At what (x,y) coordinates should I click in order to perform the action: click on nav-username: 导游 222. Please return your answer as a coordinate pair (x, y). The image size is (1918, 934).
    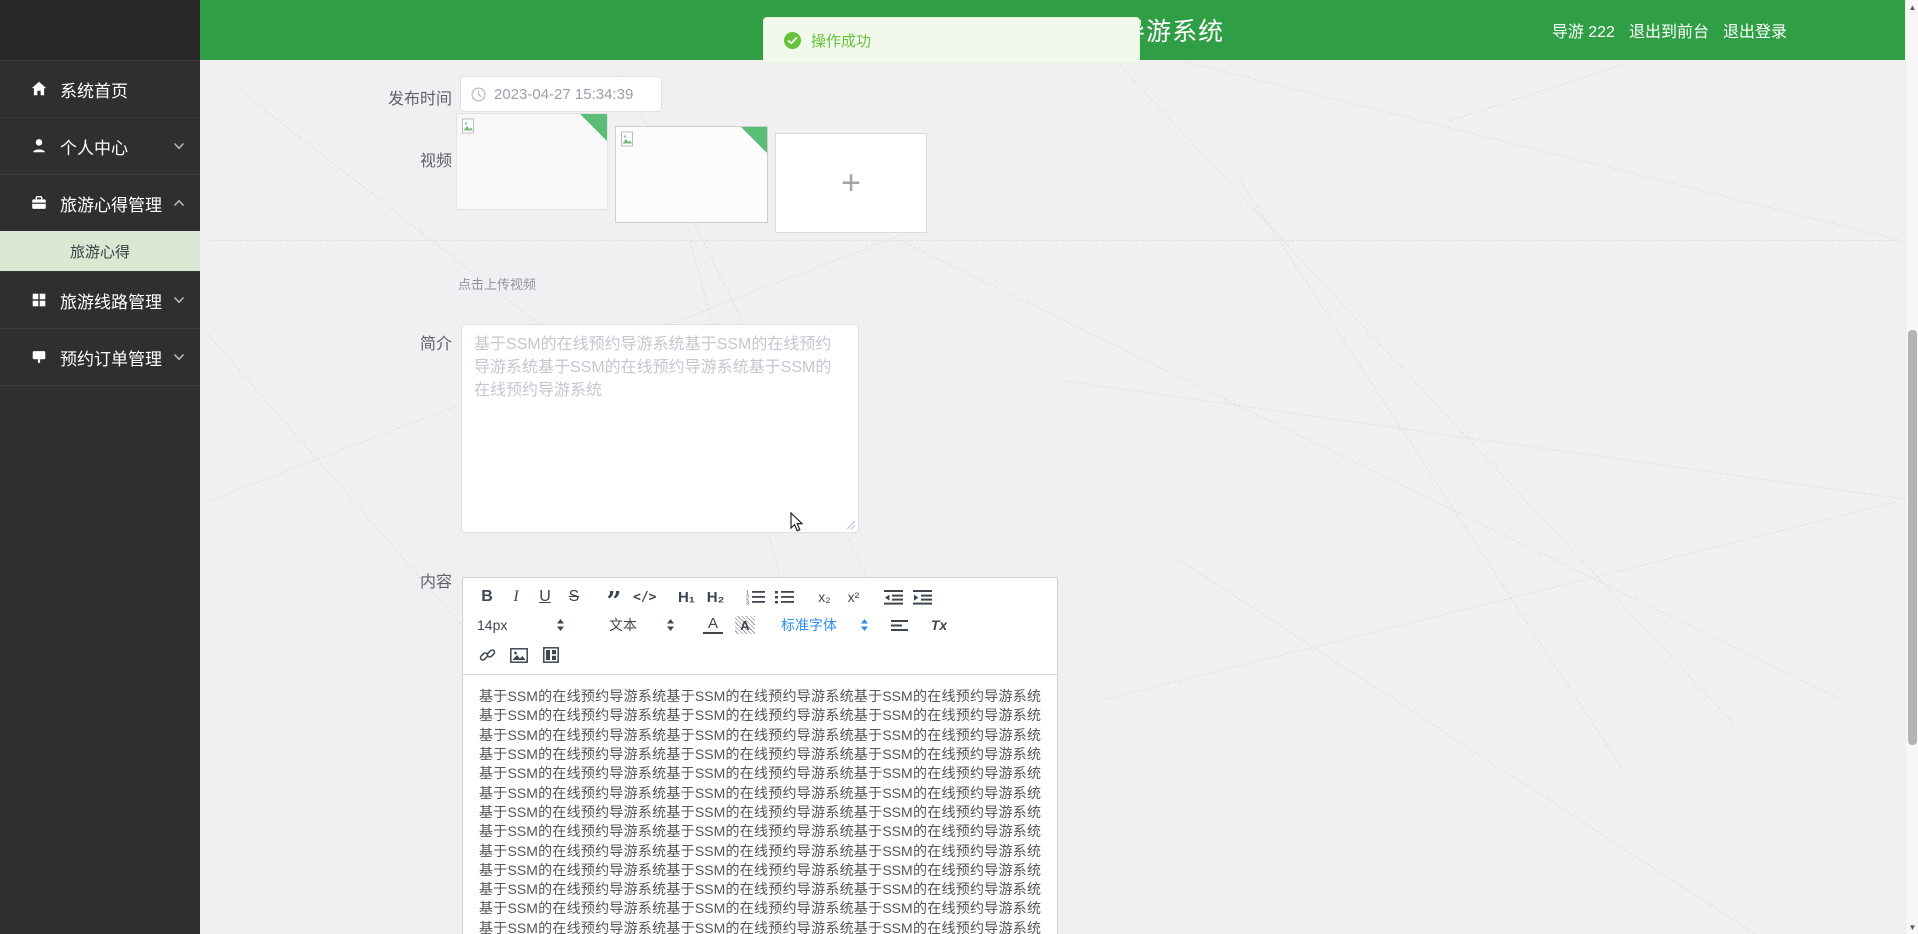
    Looking at the image, I should click on (1583, 30).